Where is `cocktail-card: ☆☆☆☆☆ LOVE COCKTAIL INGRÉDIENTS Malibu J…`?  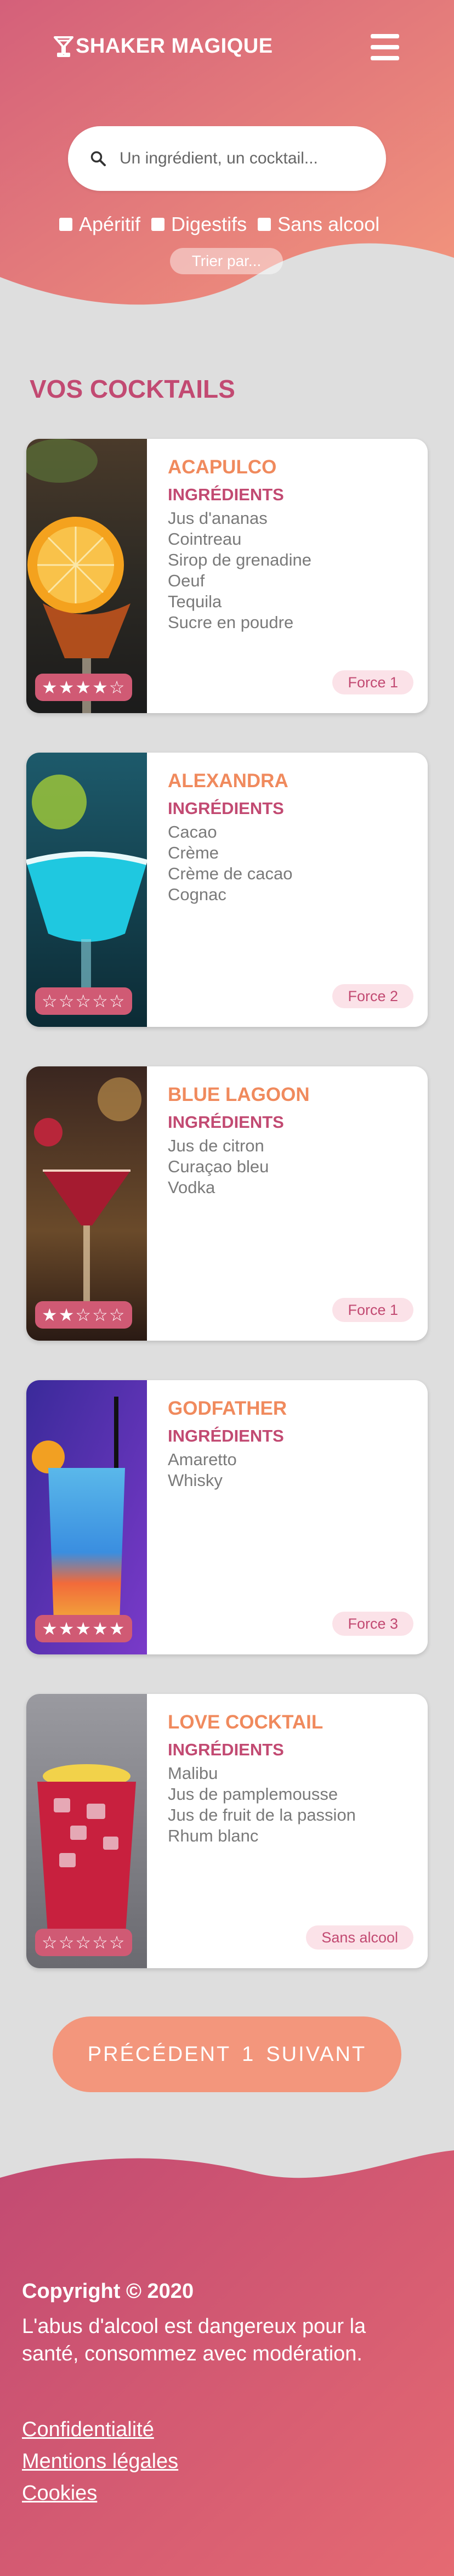
cocktail-card: ☆☆☆☆☆ LOVE COCKTAIL INGRÉDIENTS Malibu J… is located at coordinates (227, 1831).